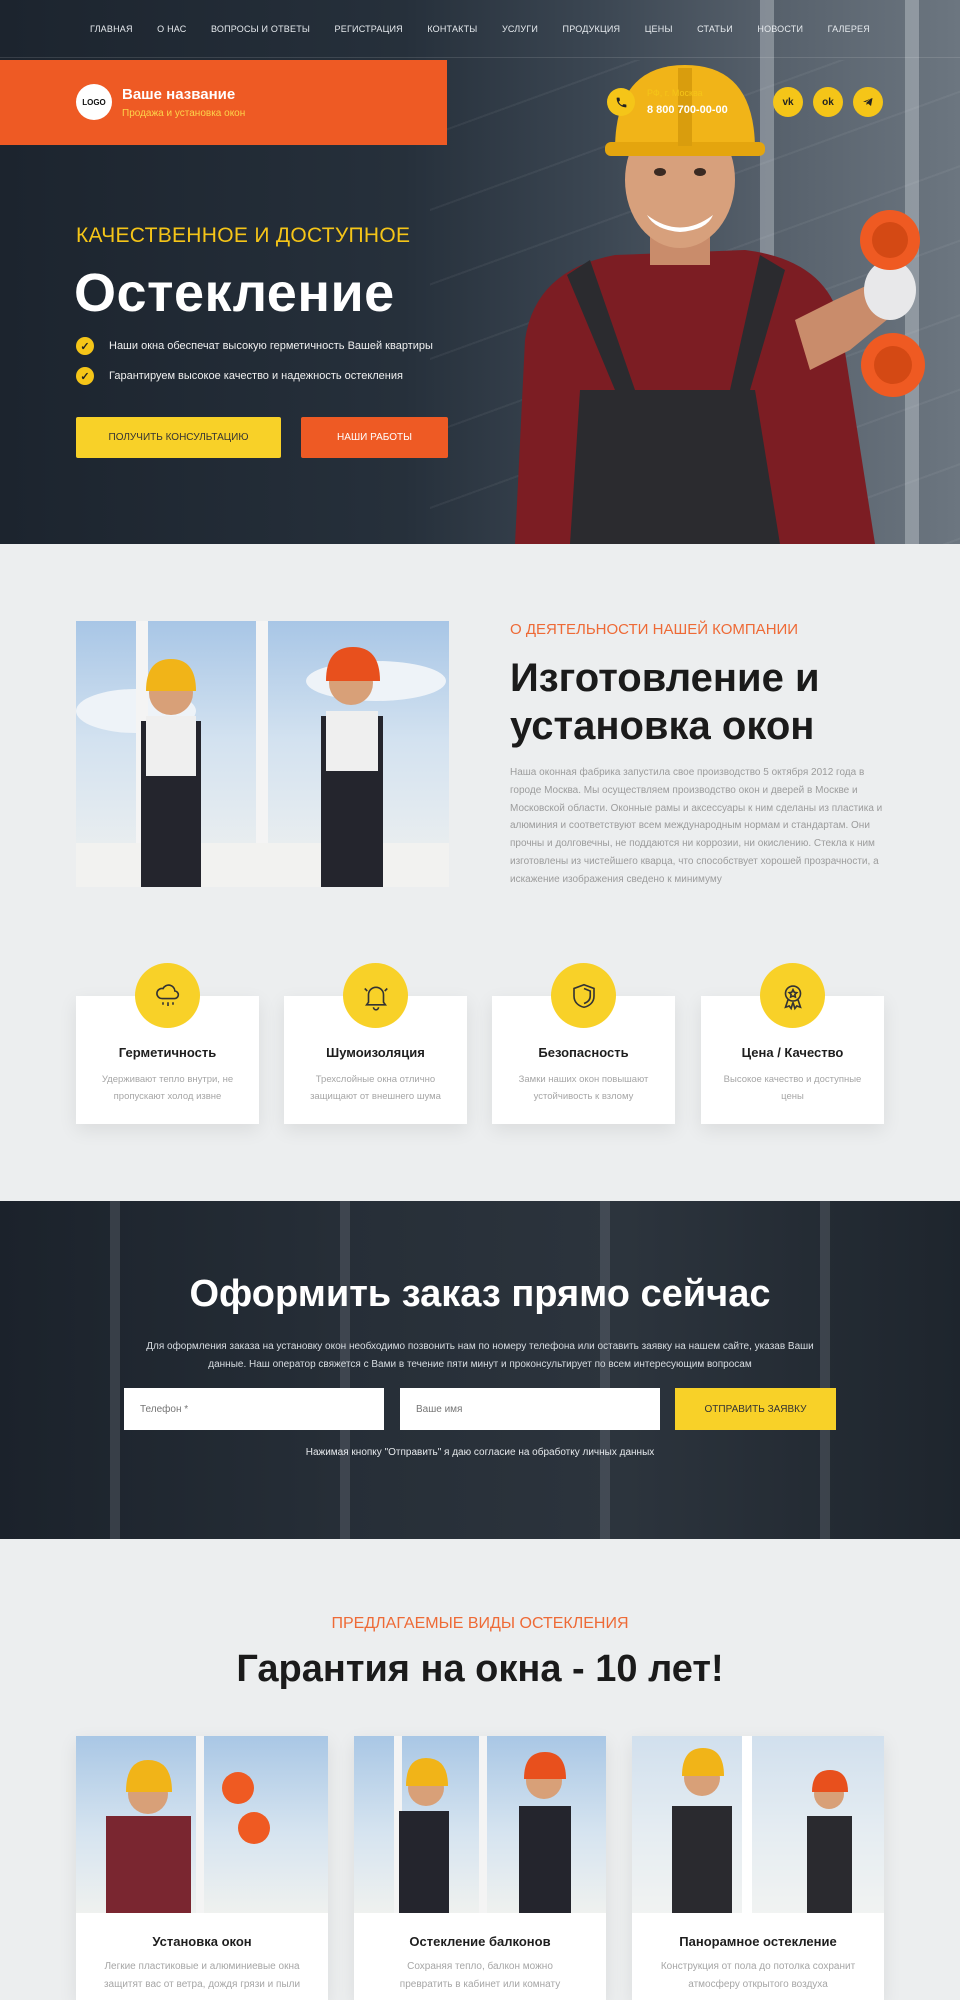  I want to click on service-title: Остекление балконов, so click(480, 1941).